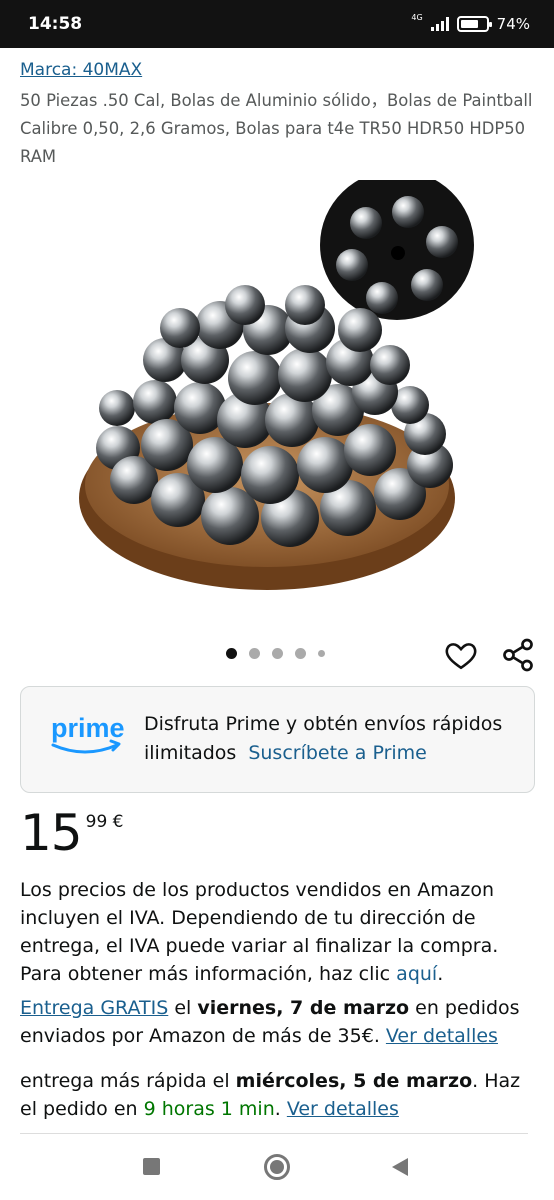  What do you see at coordinates (51, 833) in the screenshot?
I see `price-whole: 15` at bounding box center [51, 833].